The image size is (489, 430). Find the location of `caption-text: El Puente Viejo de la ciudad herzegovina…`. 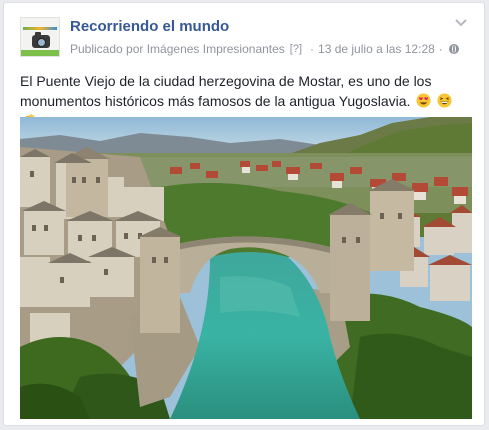

caption-text: El Puente Viejo de la ciudad herzegovina… is located at coordinates (226, 91).